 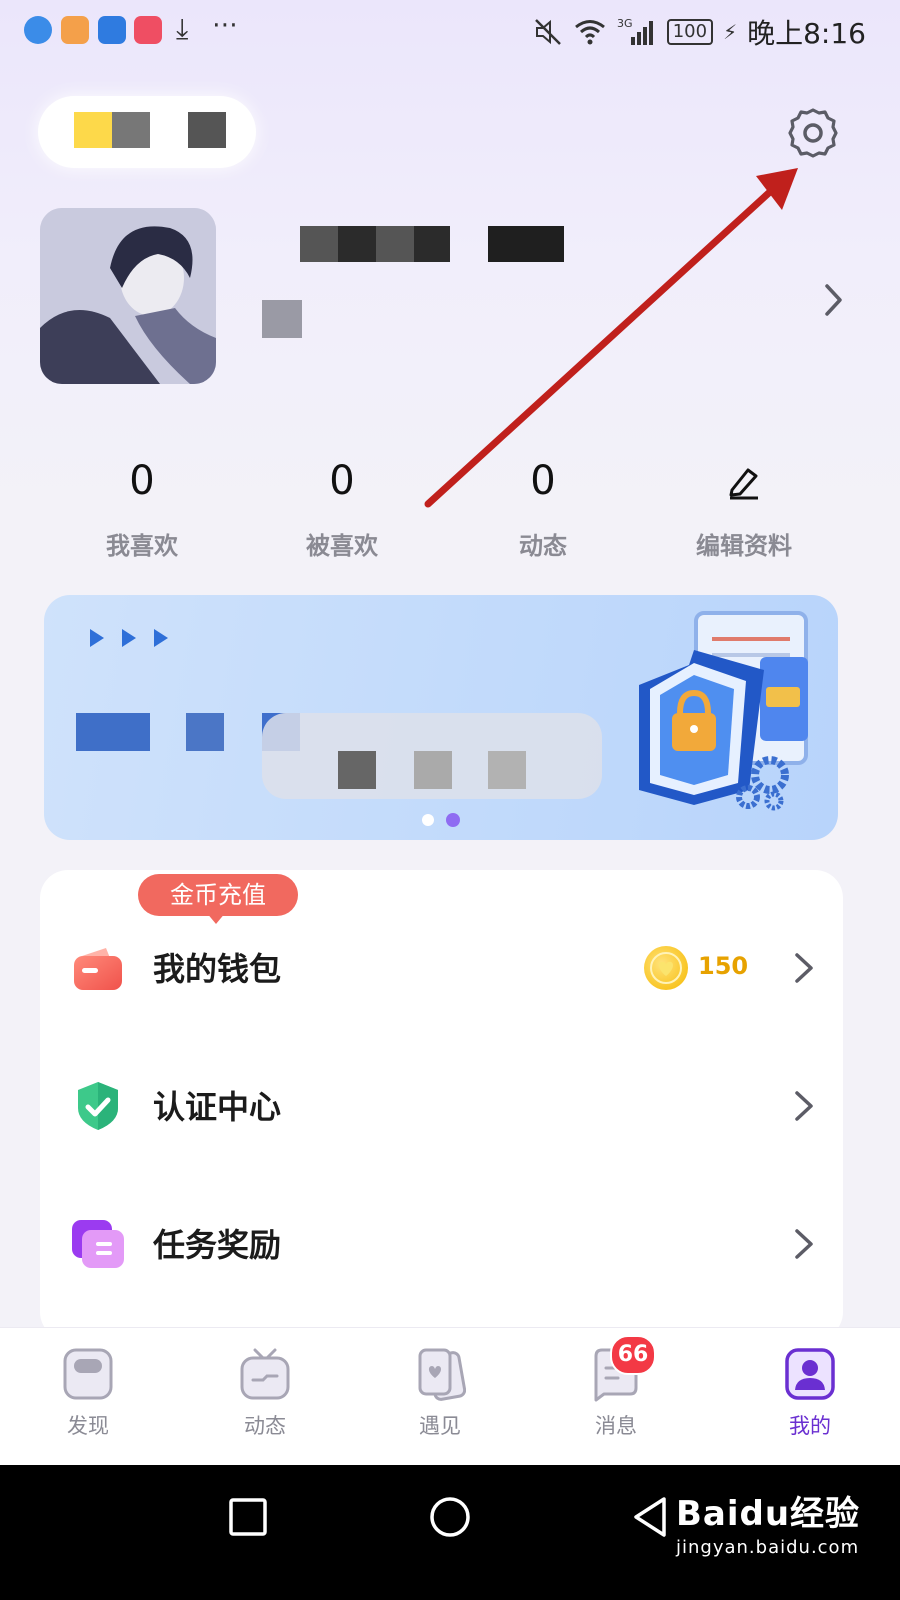 I want to click on profile-icon, so click(x=810, y=1374).